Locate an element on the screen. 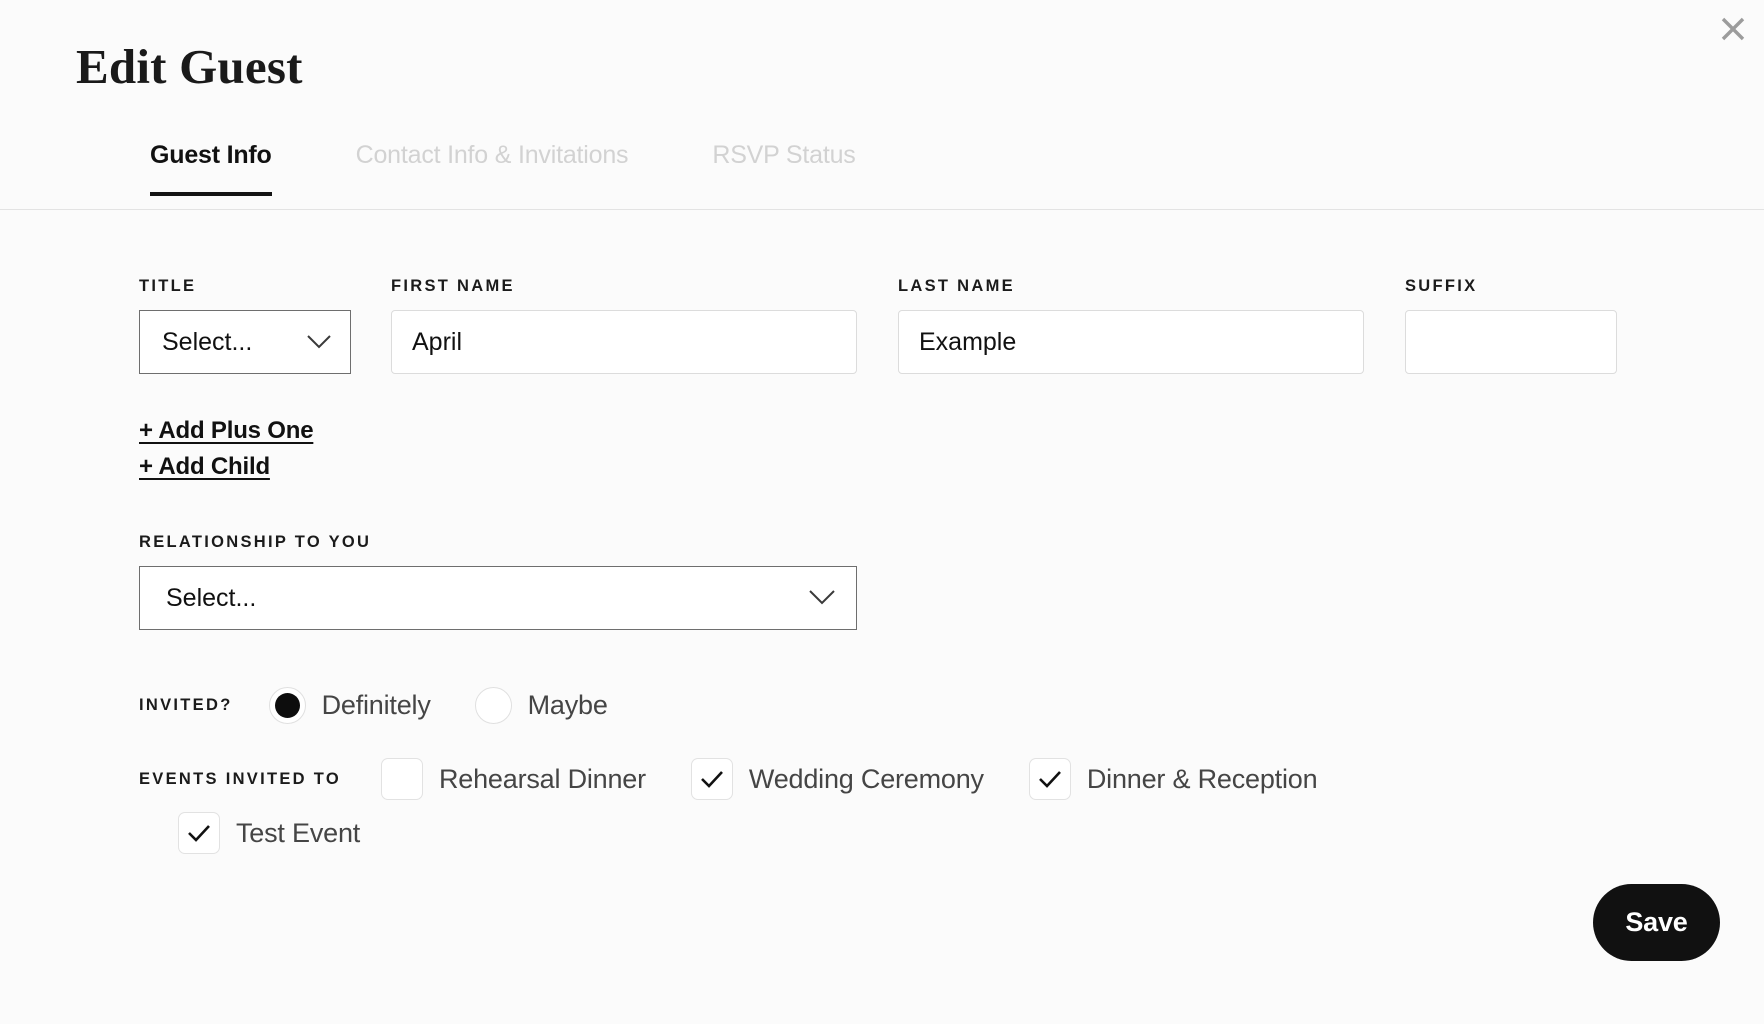 This screenshot has width=1764, height=1024. add-guest-links: + Add Plus One + Add Child is located at coordinates (226, 453).